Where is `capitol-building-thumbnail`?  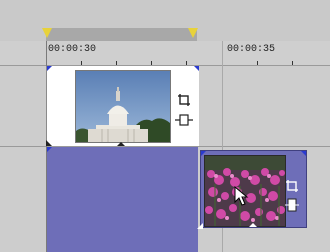 capitol-building-thumbnail is located at coordinates (123, 106).